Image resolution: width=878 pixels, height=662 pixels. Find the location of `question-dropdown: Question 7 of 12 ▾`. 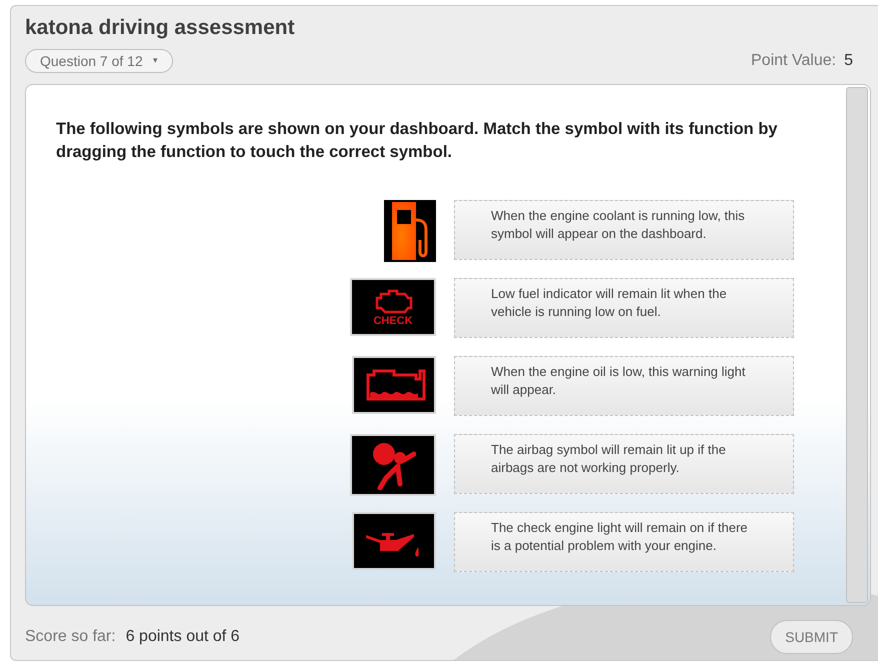

question-dropdown: Question 7 of 12 ▾ is located at coordinates (99, 61).